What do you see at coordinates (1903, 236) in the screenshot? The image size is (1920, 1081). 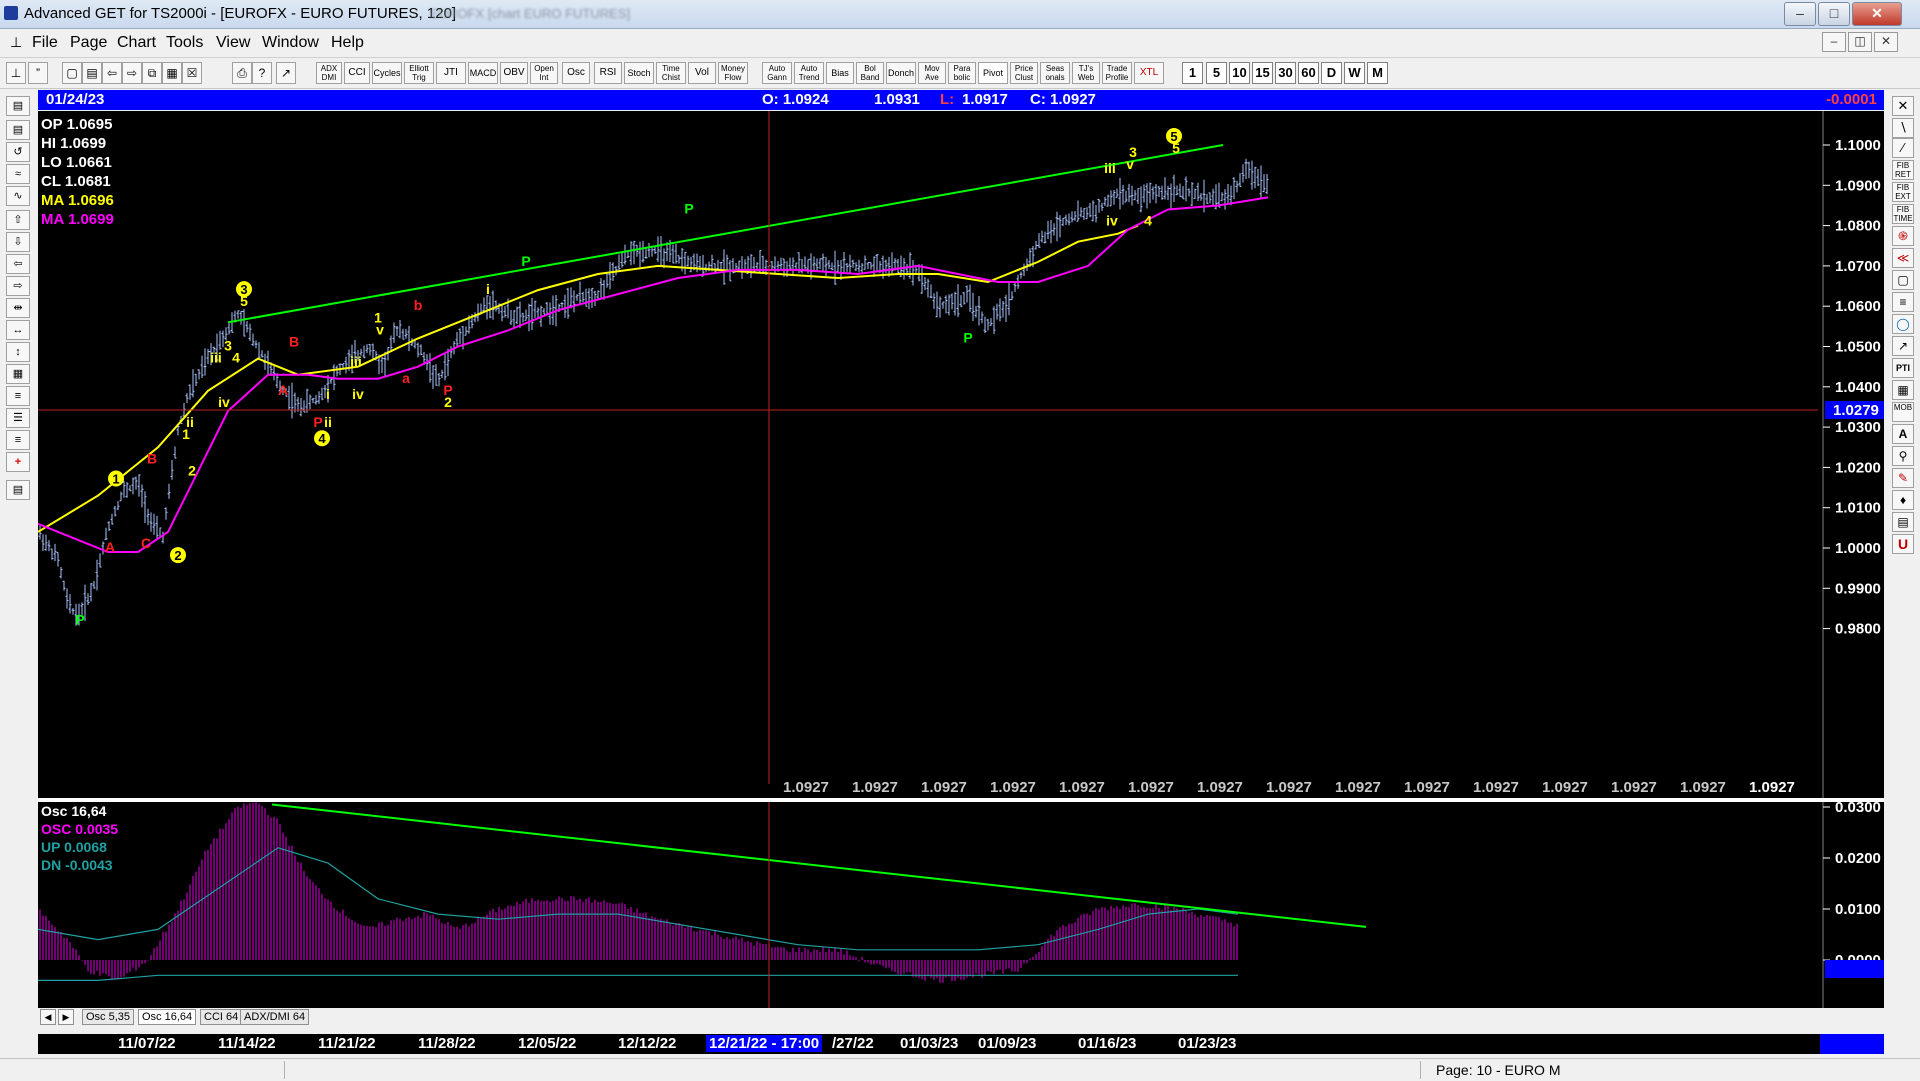 I see `spiral-icon: ֍` at bounding box center [1903, 236].